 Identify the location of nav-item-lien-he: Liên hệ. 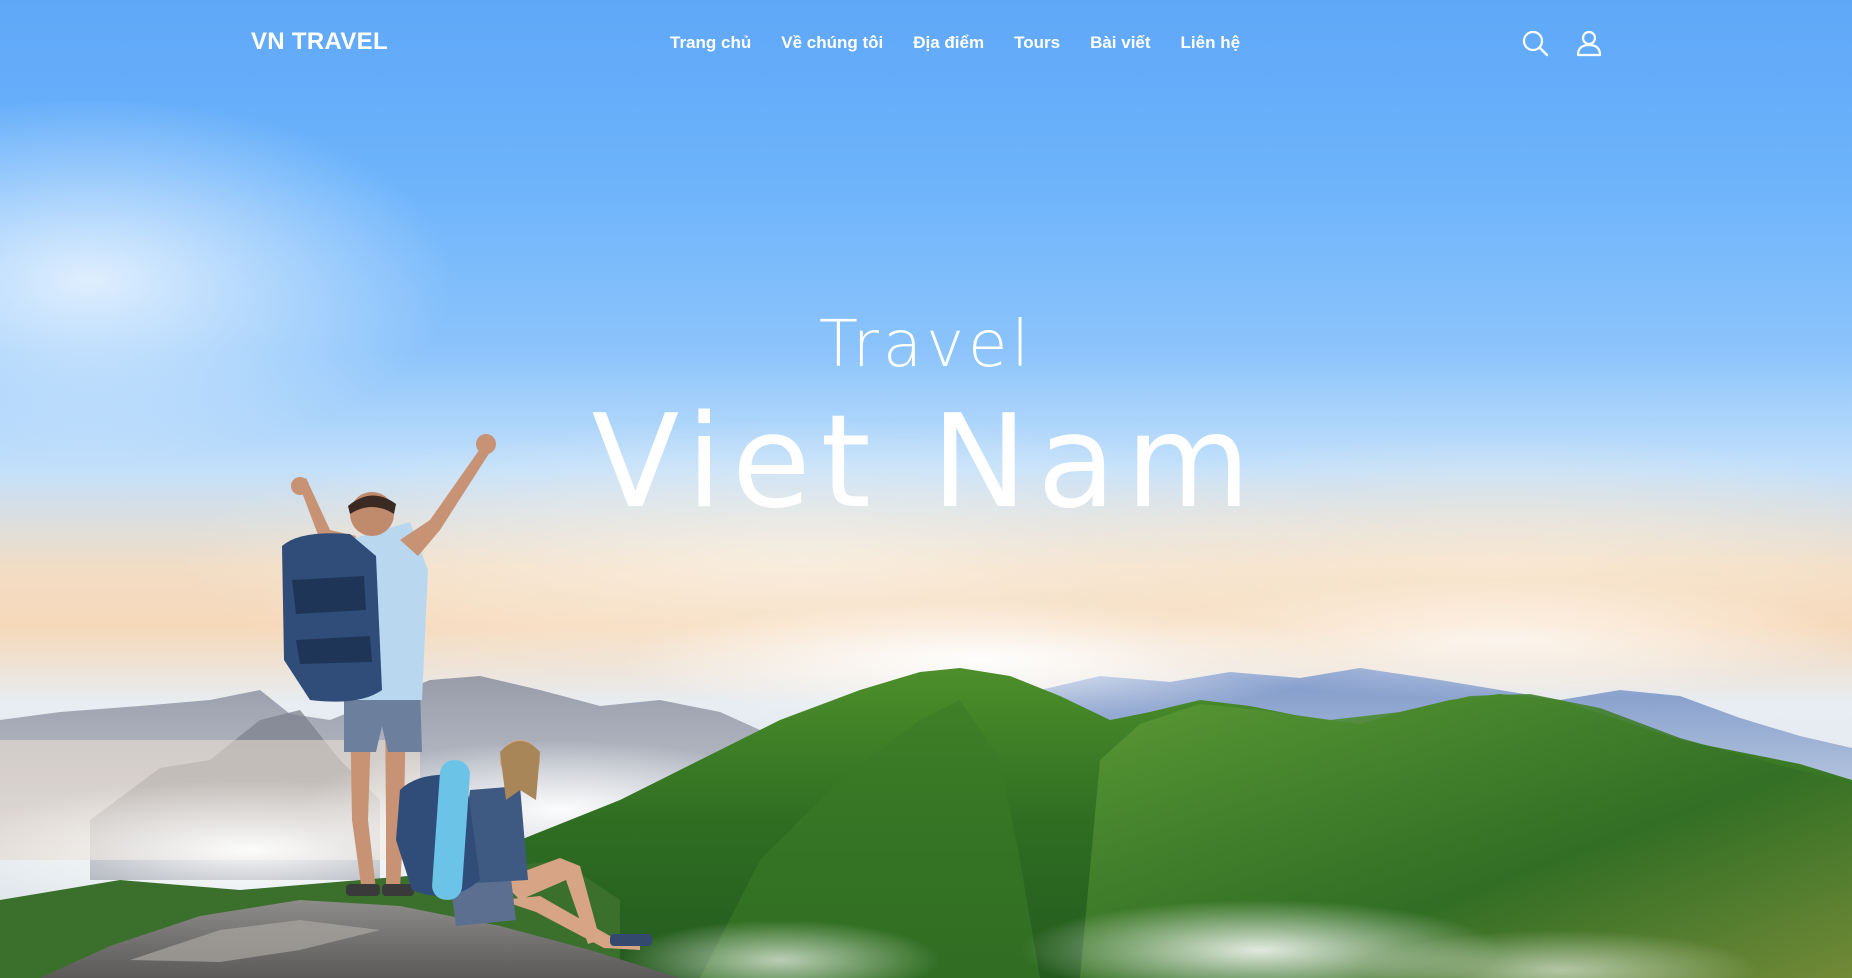
(1211, 43).